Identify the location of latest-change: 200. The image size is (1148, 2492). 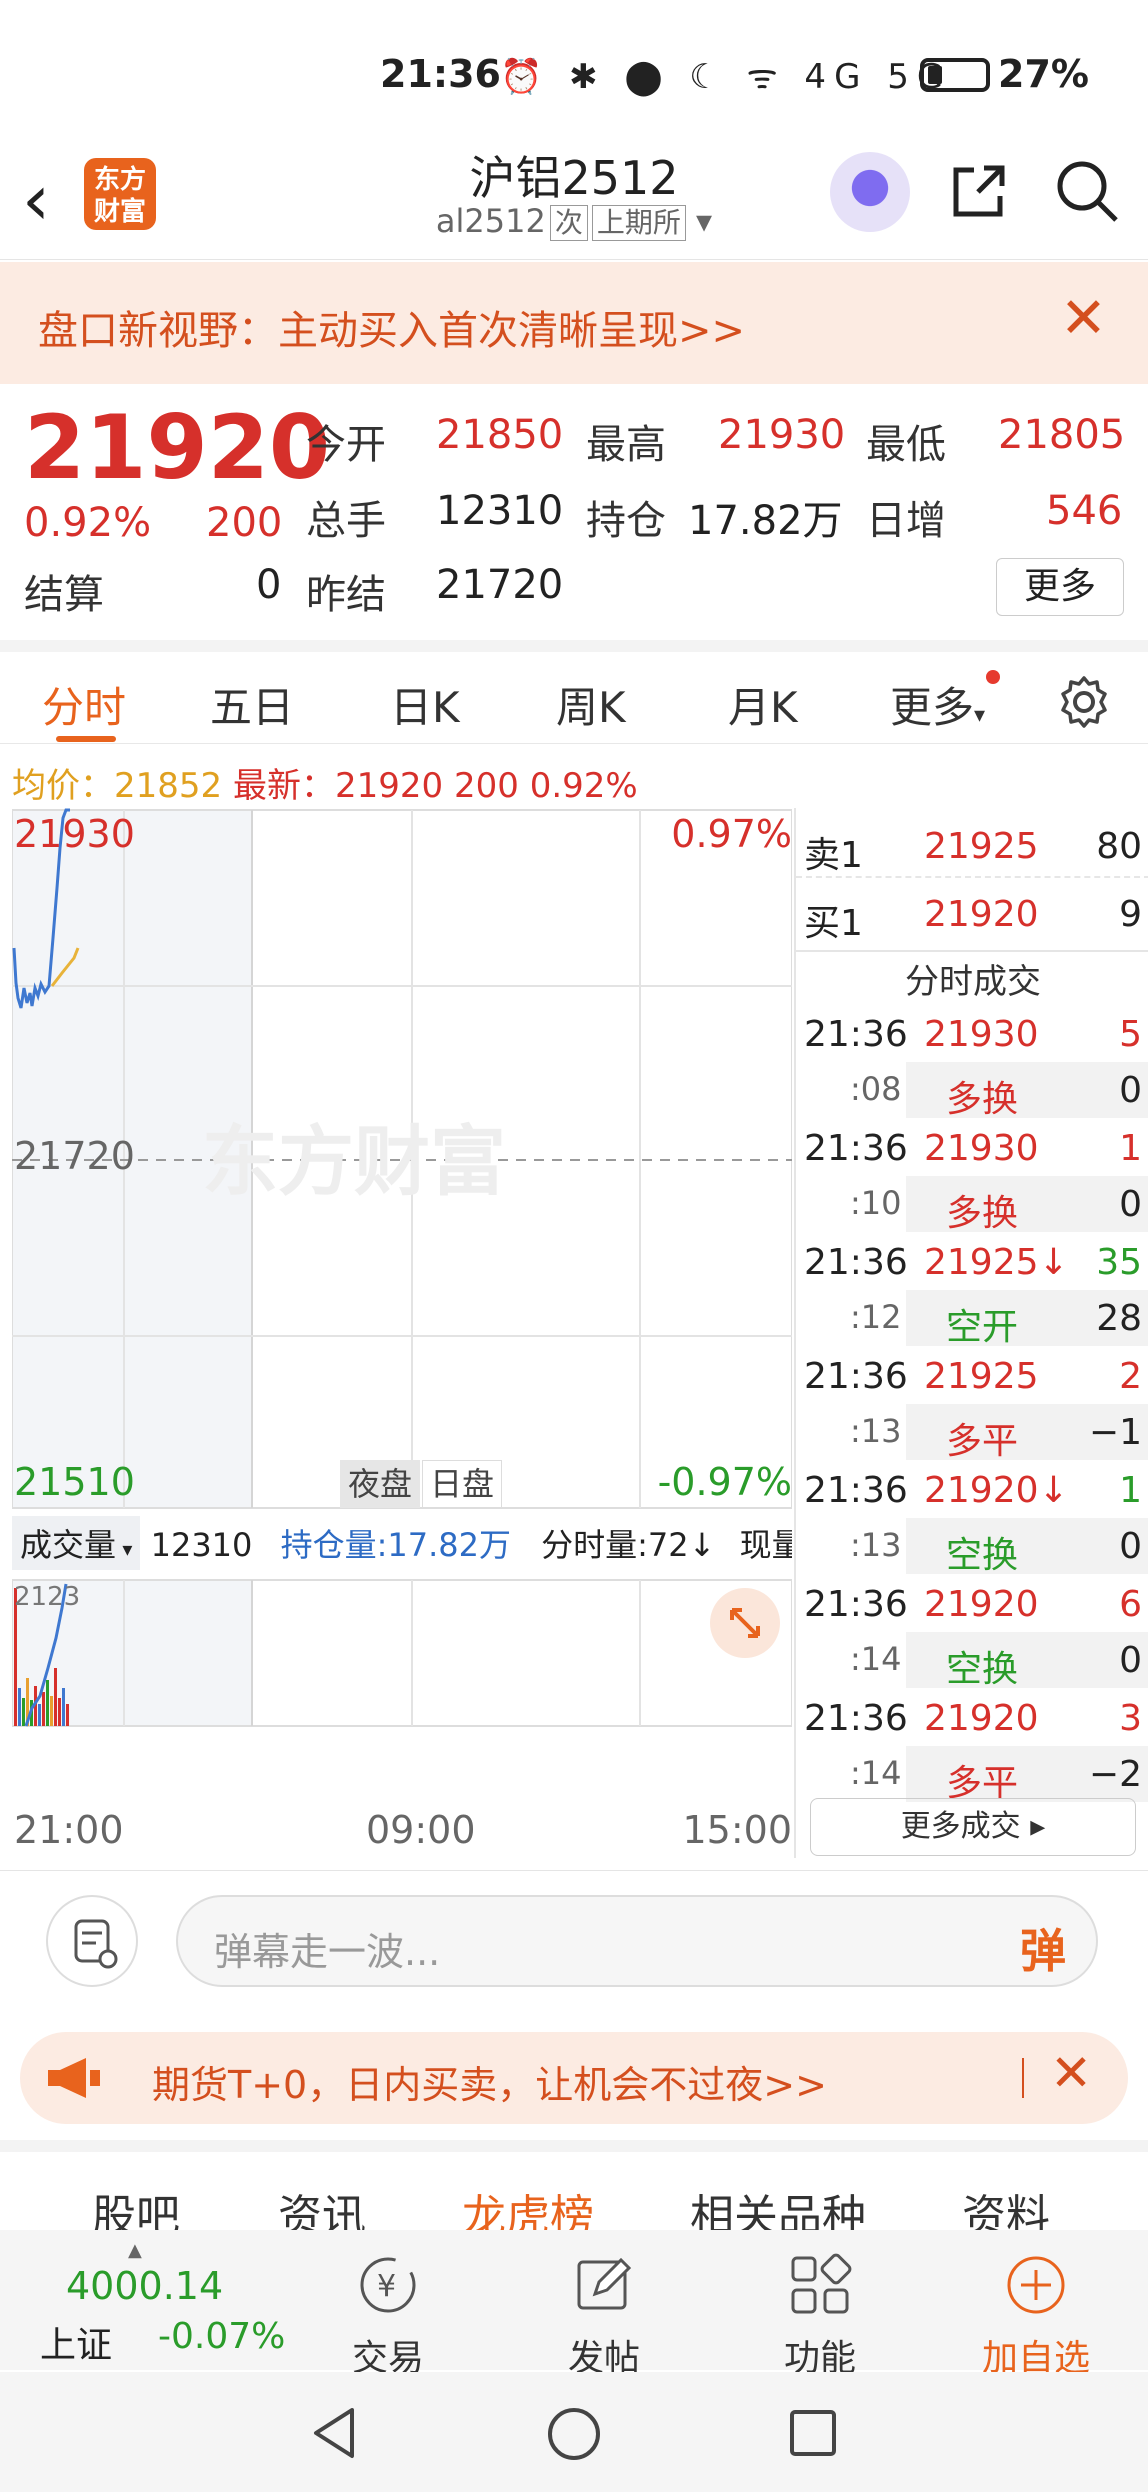
(486, 786).